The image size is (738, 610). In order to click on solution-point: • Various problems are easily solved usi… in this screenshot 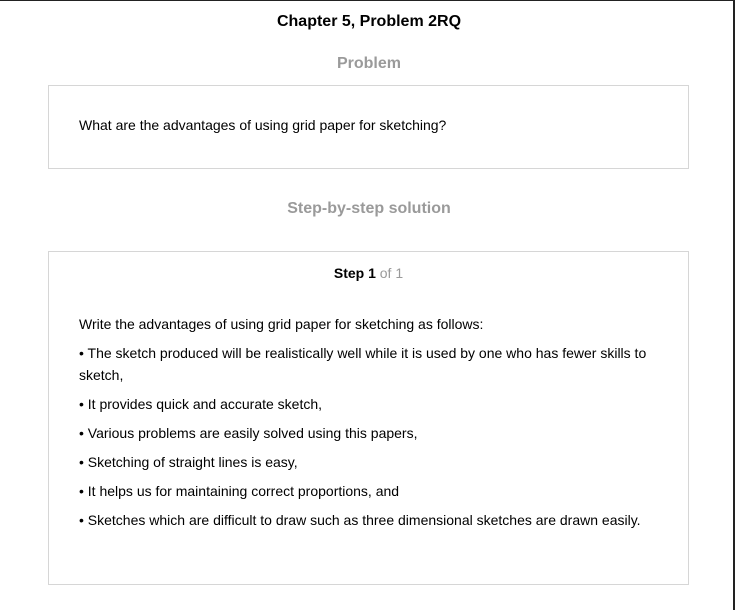, I will do `click(248, 433)`.